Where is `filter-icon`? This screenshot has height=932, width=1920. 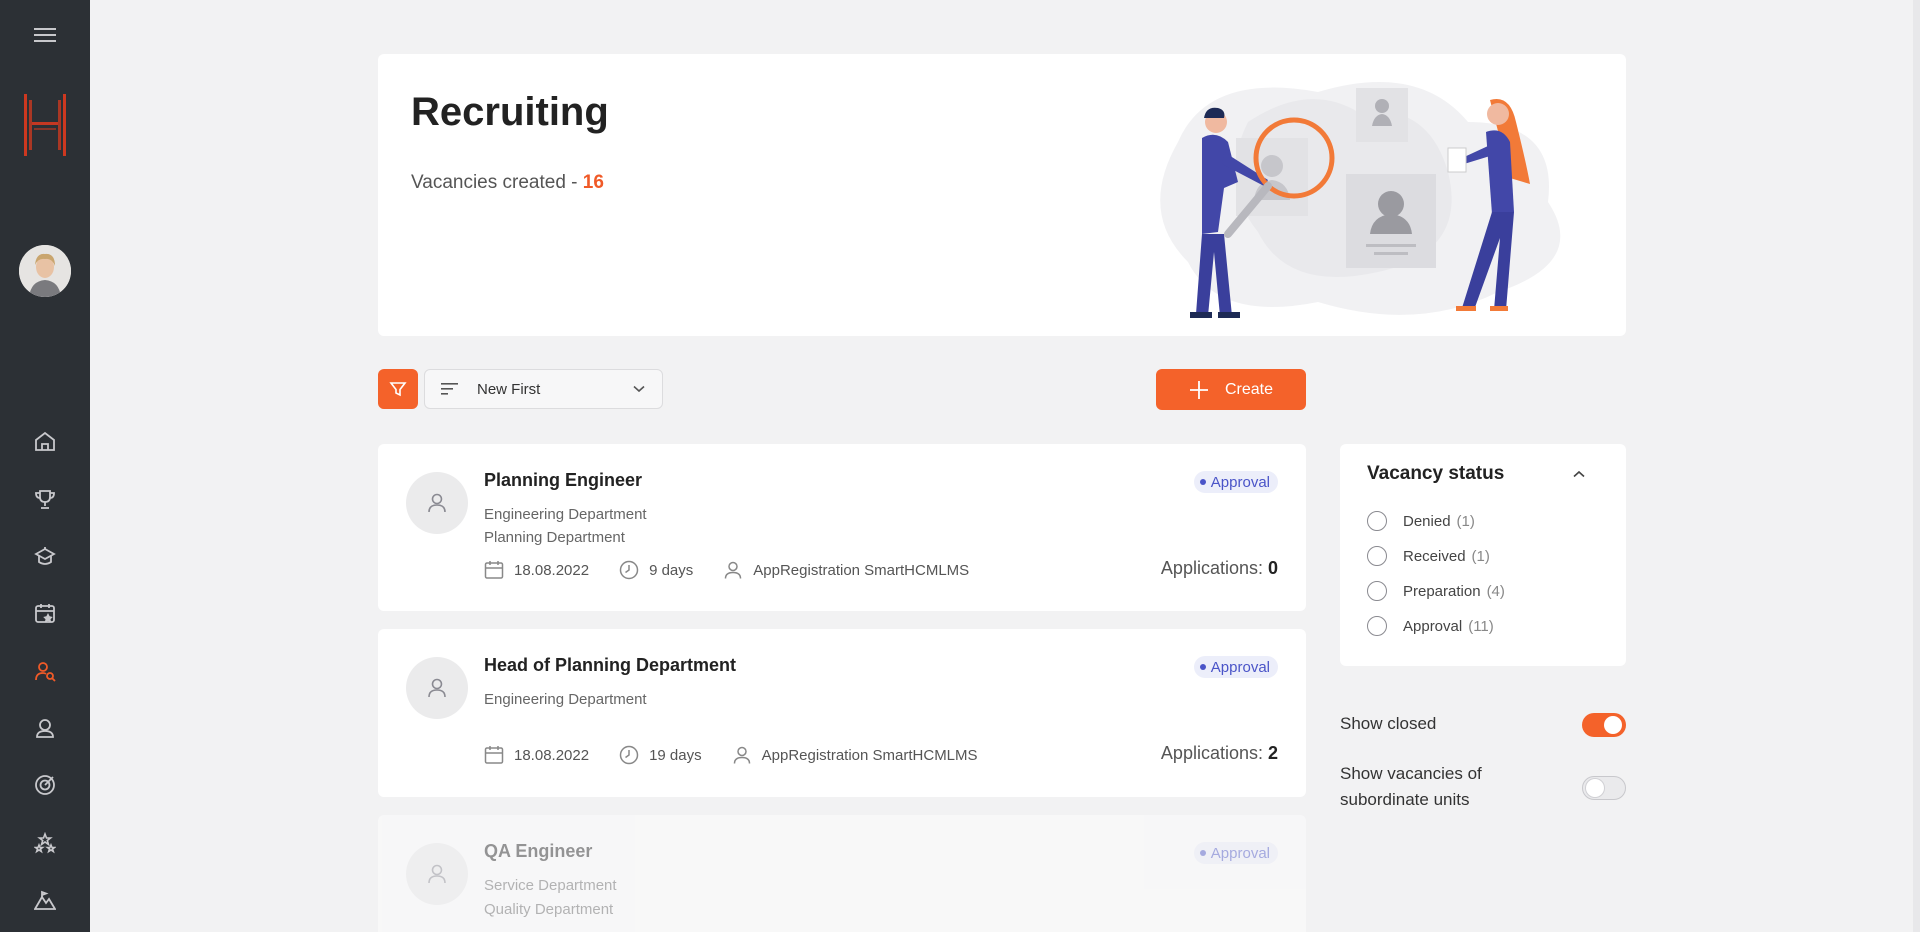 filter-icon is located at coordinates (398, 389).